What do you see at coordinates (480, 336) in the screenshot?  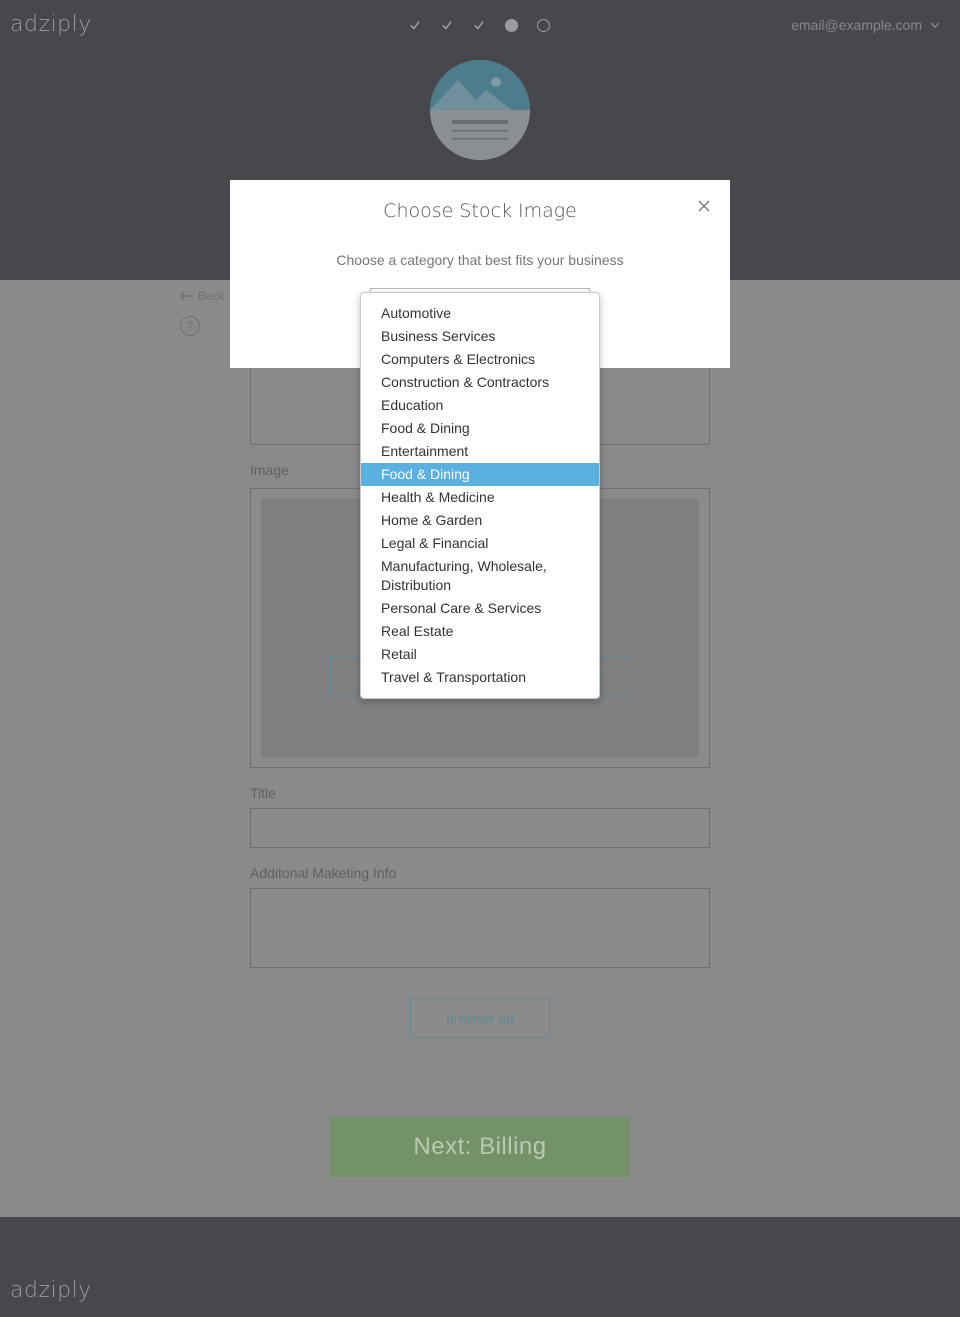 I see `category-option: Business Services` at bounding box center [480, 336].